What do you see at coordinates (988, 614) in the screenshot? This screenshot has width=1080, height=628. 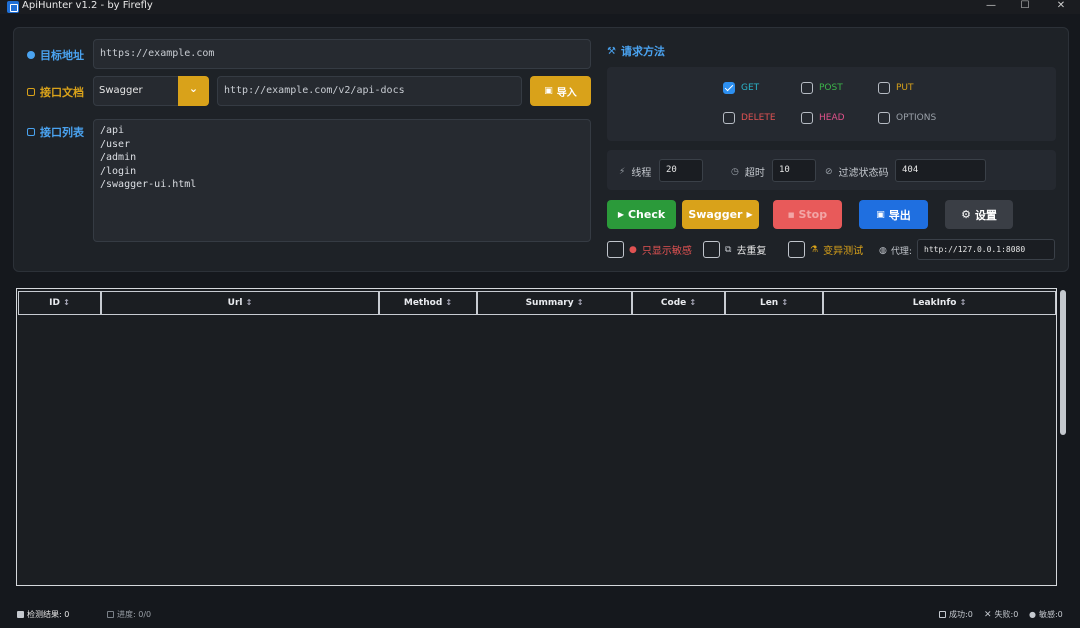 I see `x-icon: ✕` at bounding box center [988, 614].